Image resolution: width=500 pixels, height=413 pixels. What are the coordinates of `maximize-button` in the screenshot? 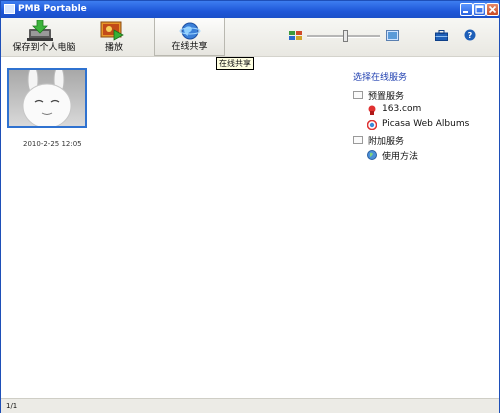 It's located at (479, 9).